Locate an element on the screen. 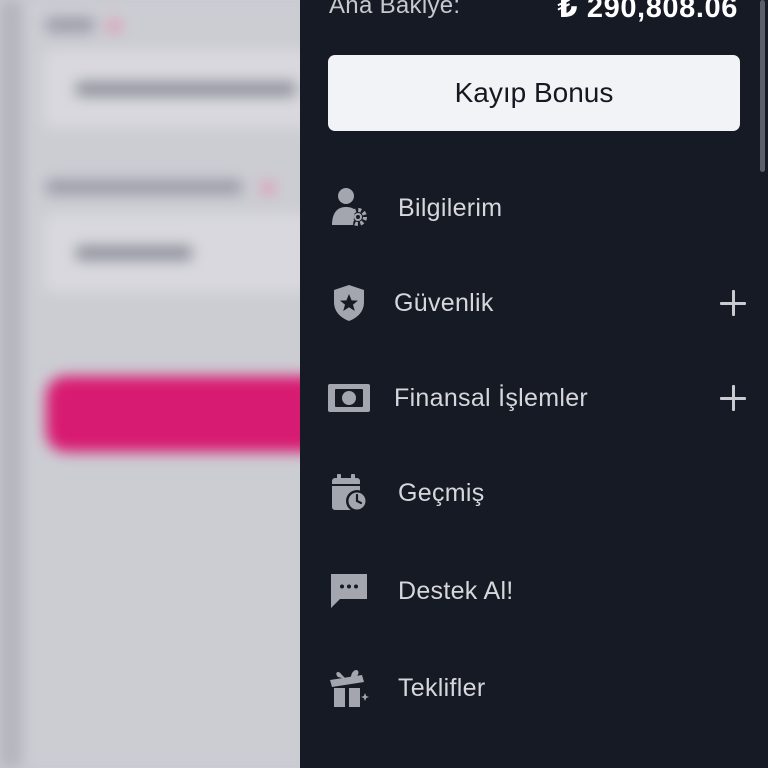 Image resolution: width=768 pixels, height=768 pixels. shield-star-icon is located at coordinates (349, 303).